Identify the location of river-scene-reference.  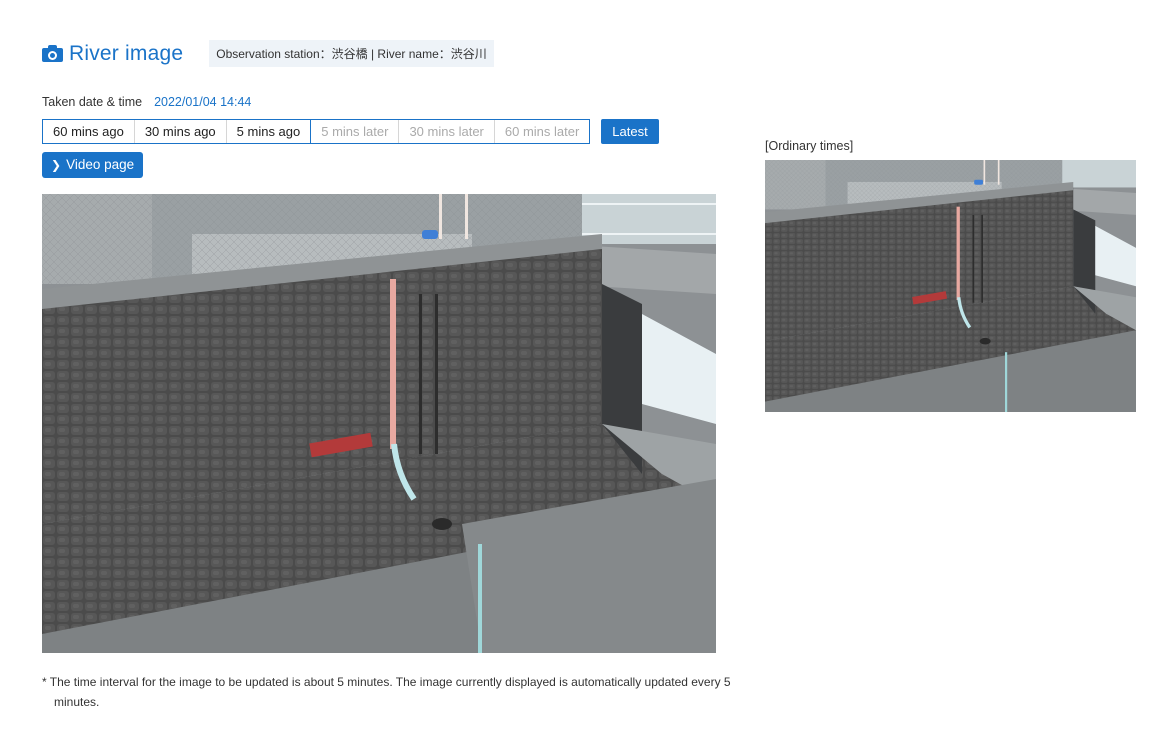
(950, 286).